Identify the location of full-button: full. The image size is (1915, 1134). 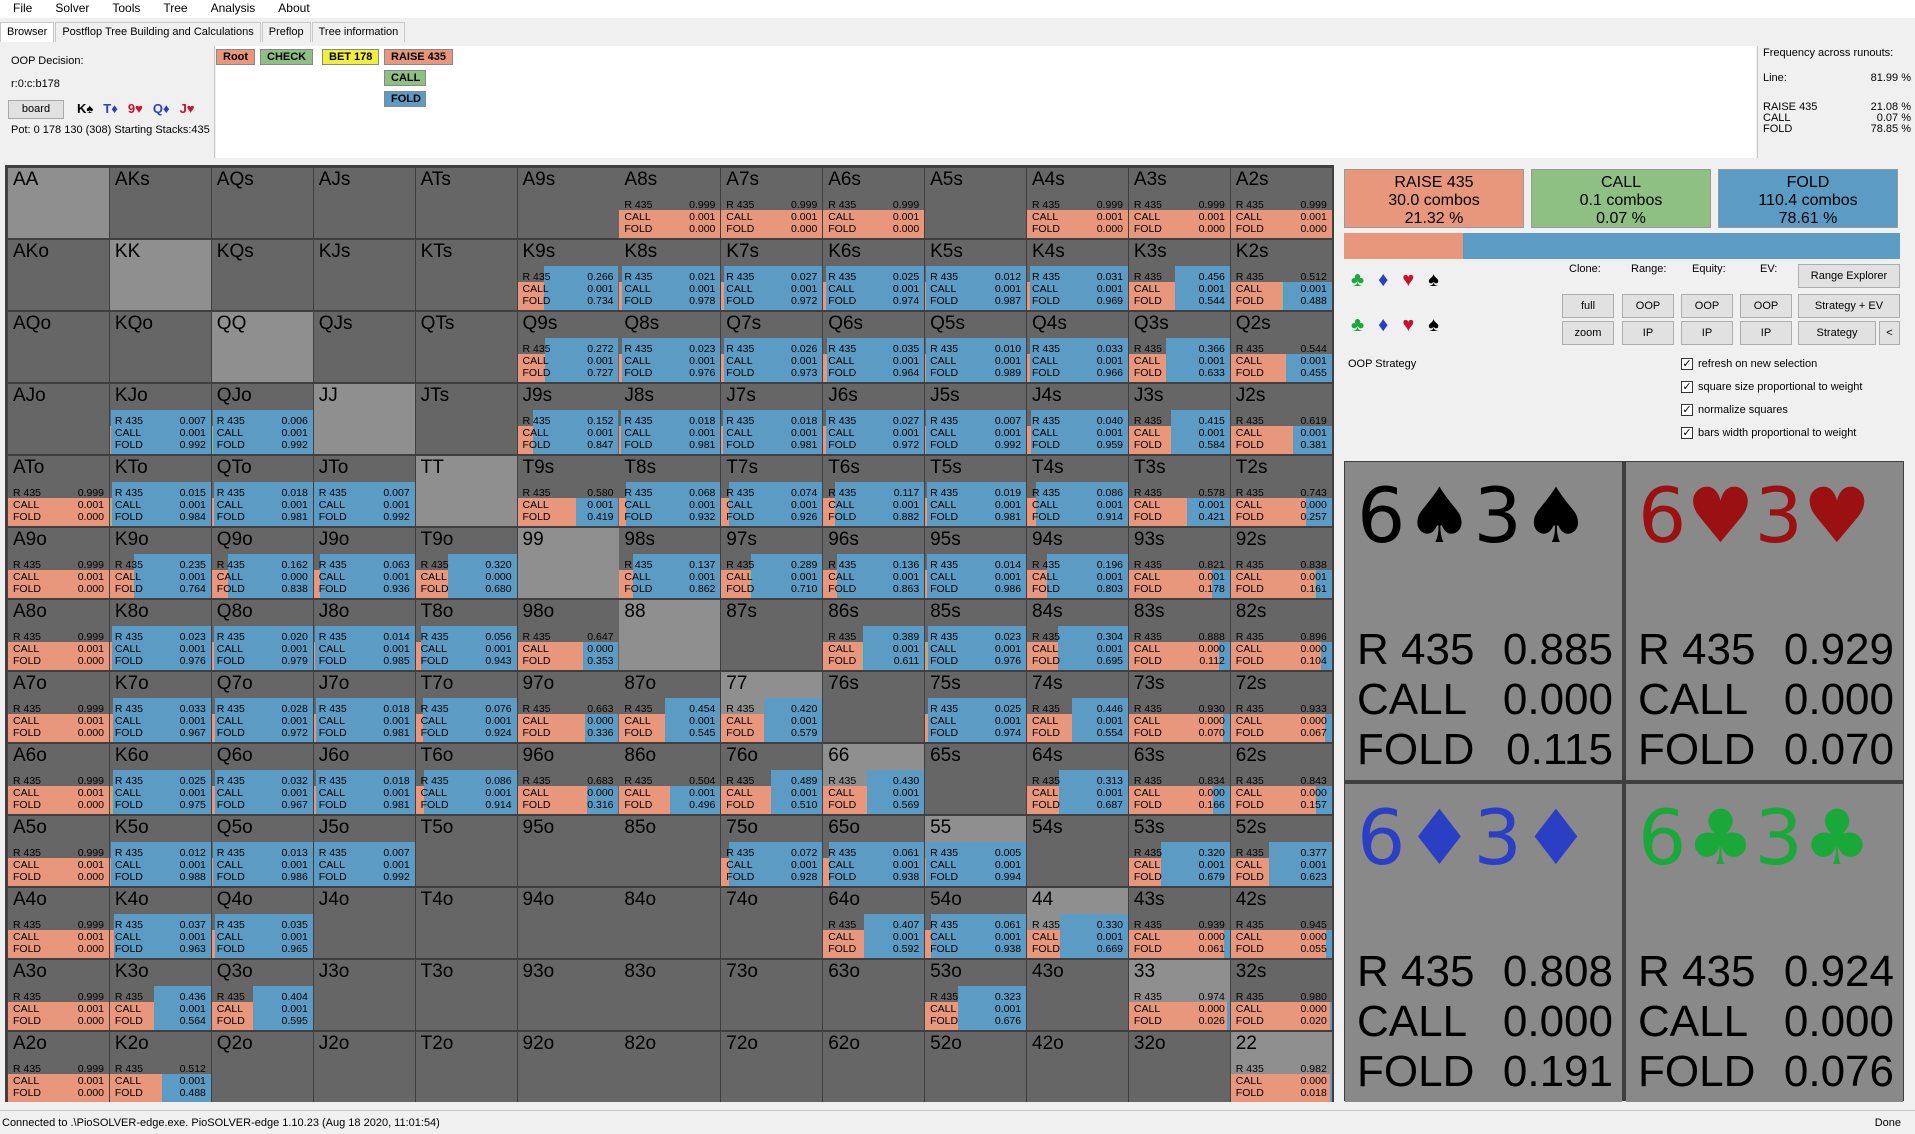
(1588, 306).